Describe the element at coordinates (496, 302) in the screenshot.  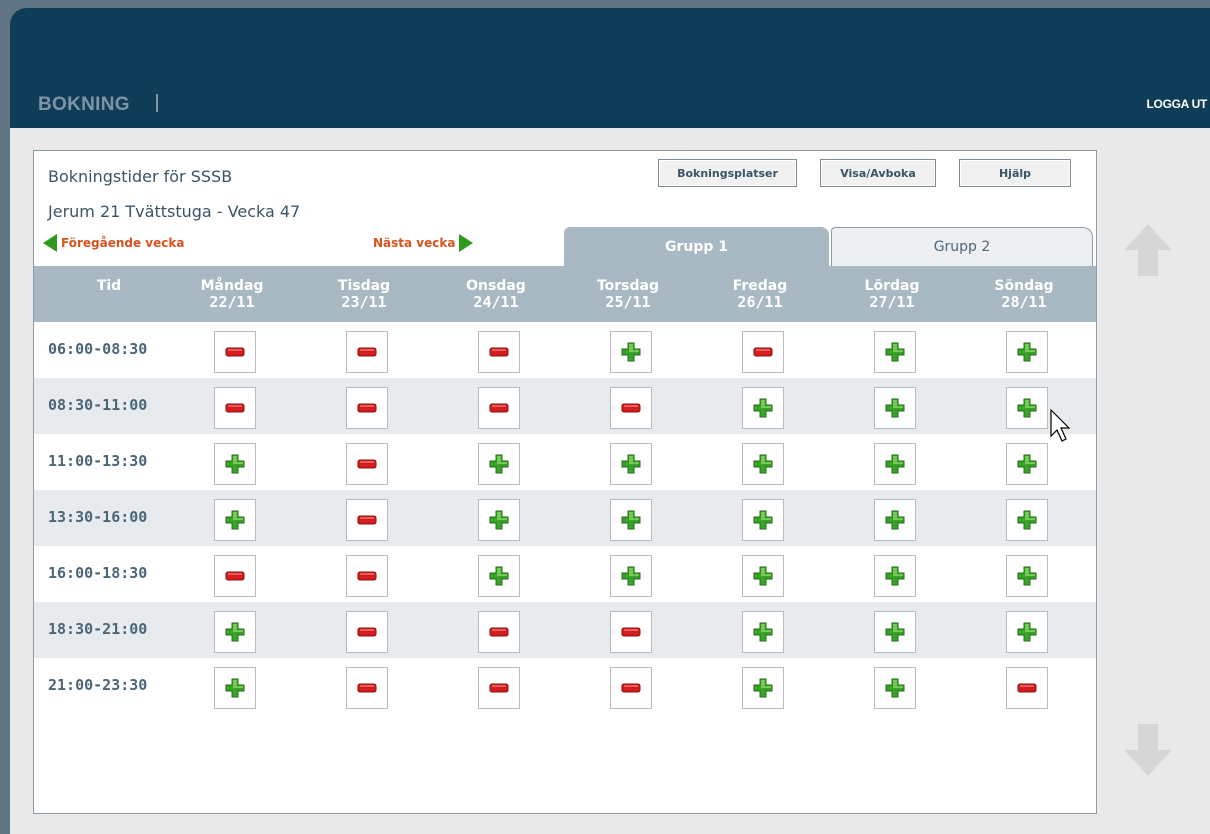
I see `day-date: 24/11` at that location.